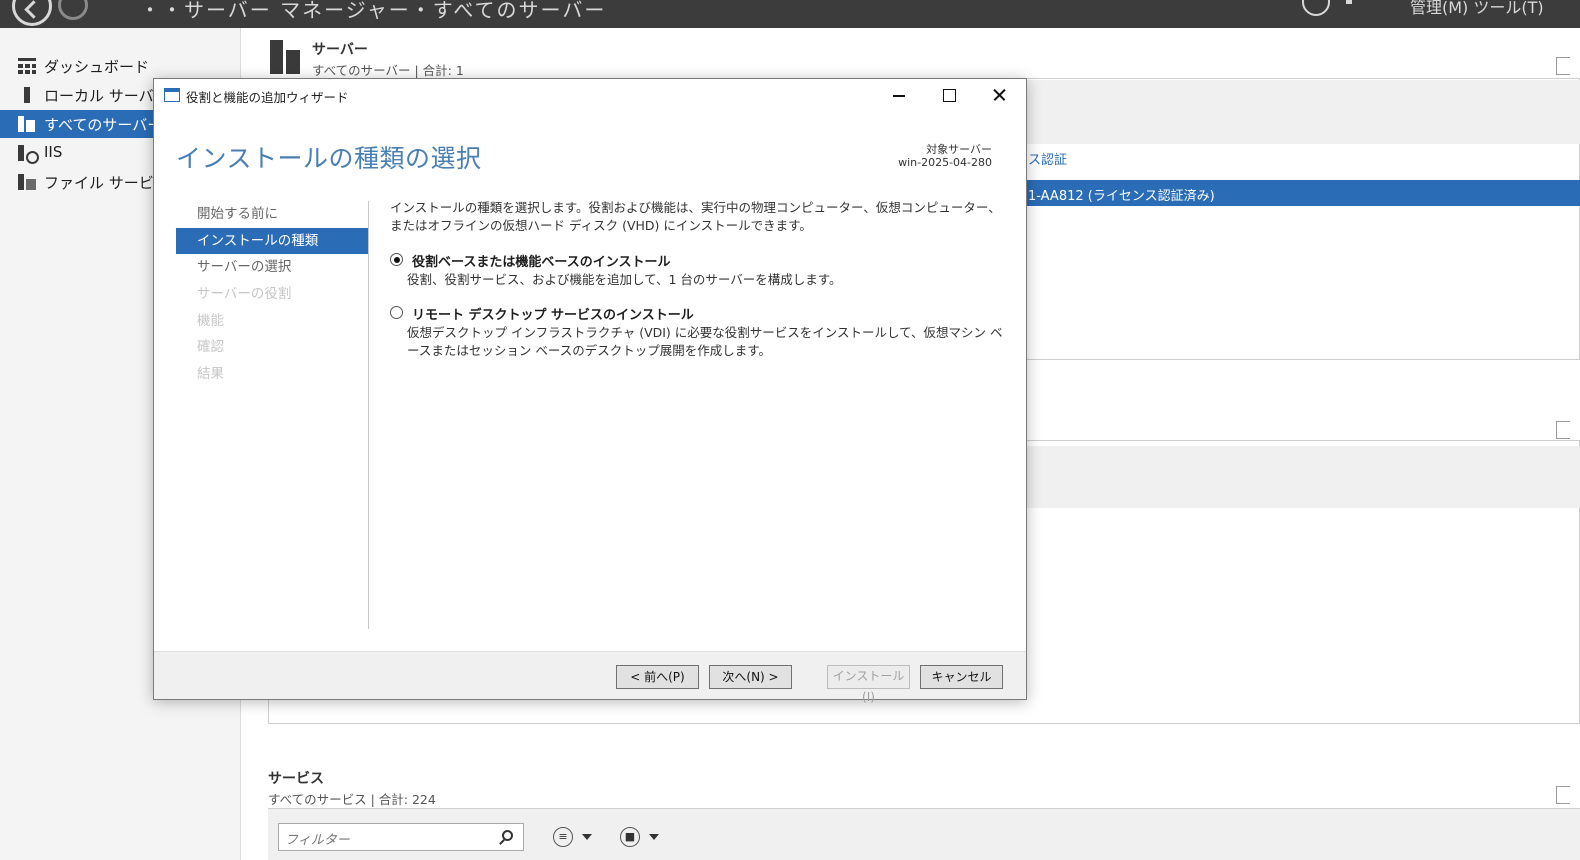 This screenshot has height=860, width=1580. What do you see at coordinates (630, 837) in the screenshot?
I see `save-query-icon: ■` at bounding box center [630, 837].